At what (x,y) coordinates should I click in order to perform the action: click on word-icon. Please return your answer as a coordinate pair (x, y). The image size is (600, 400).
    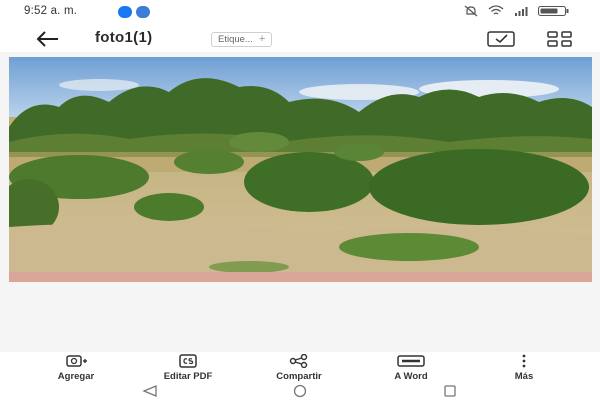
    Looking at the image, I should click on (411, 361).